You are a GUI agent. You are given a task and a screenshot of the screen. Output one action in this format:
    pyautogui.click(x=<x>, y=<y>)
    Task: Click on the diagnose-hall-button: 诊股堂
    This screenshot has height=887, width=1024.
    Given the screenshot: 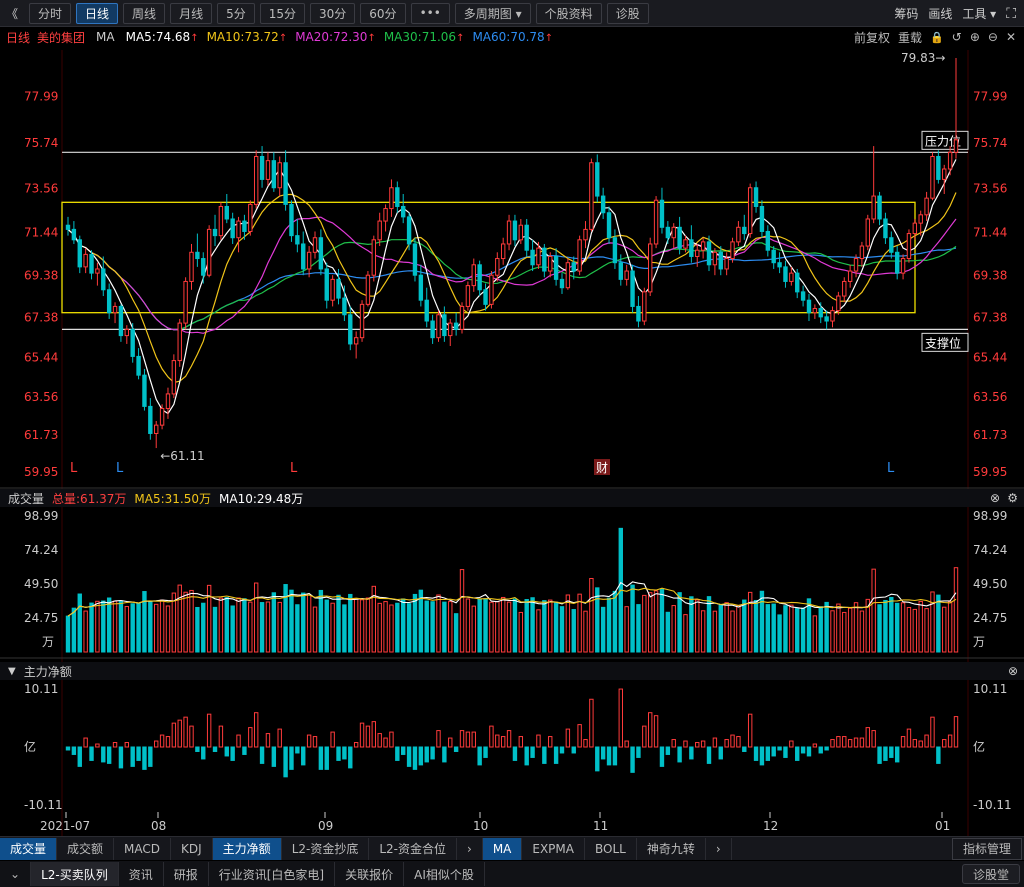 What is the action you would take?
    pyautogui.click(x=990, y=874)
    